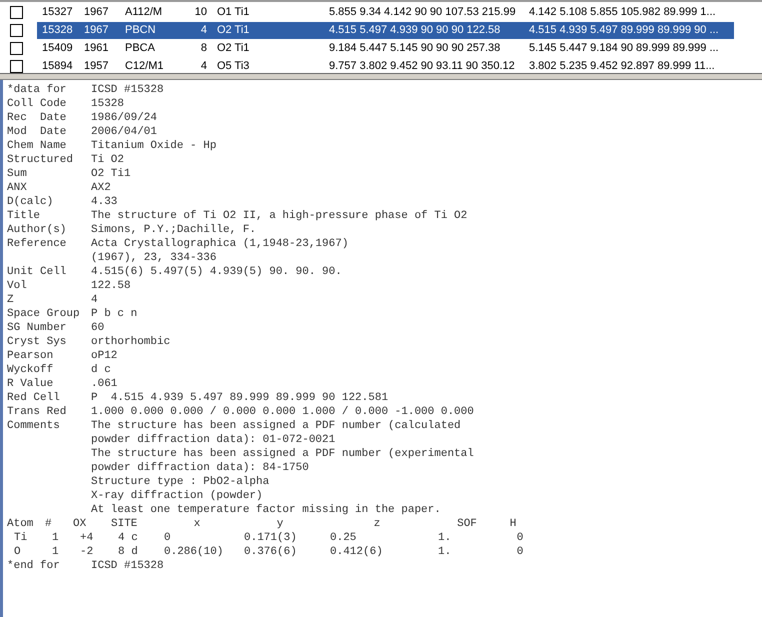 Image resolution: width=762 pixels, height=617 pixels. What do you see at coordinates (194, 552) in the screenshot?
I see `table-cell-text: 0.286(10)` at bounding box center [194, 552].